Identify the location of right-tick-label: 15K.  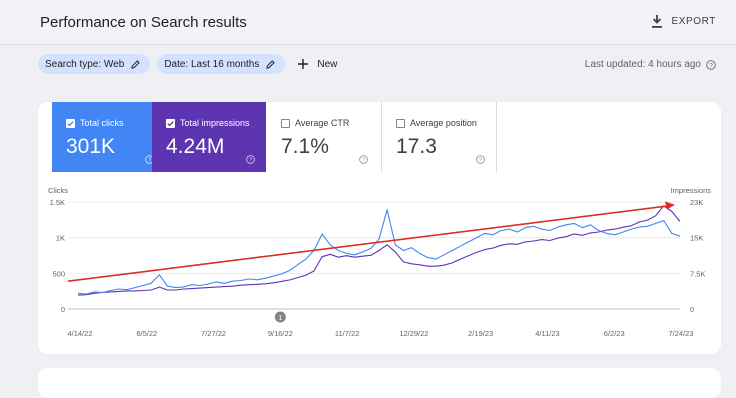
(696, 238).